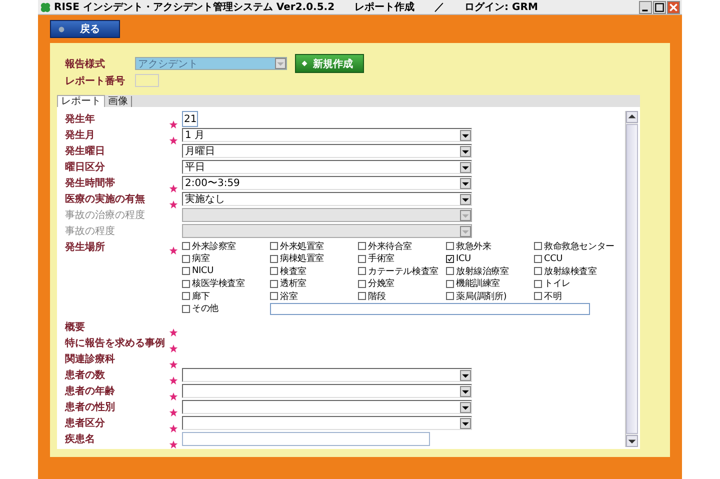 The height and width of the screenshot is (479, 720). I want to click on checkbox-option: 手術室, so click(402, 258).